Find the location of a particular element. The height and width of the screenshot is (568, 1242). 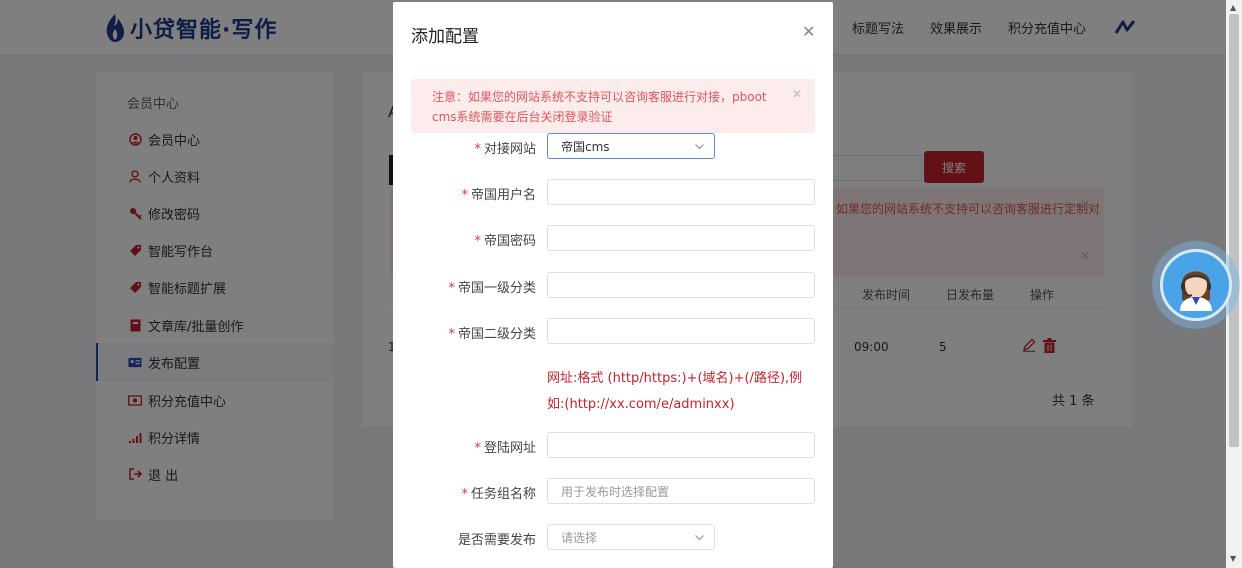

category1-label: * 帝国一级分类 is located at coordinates (492, 288).